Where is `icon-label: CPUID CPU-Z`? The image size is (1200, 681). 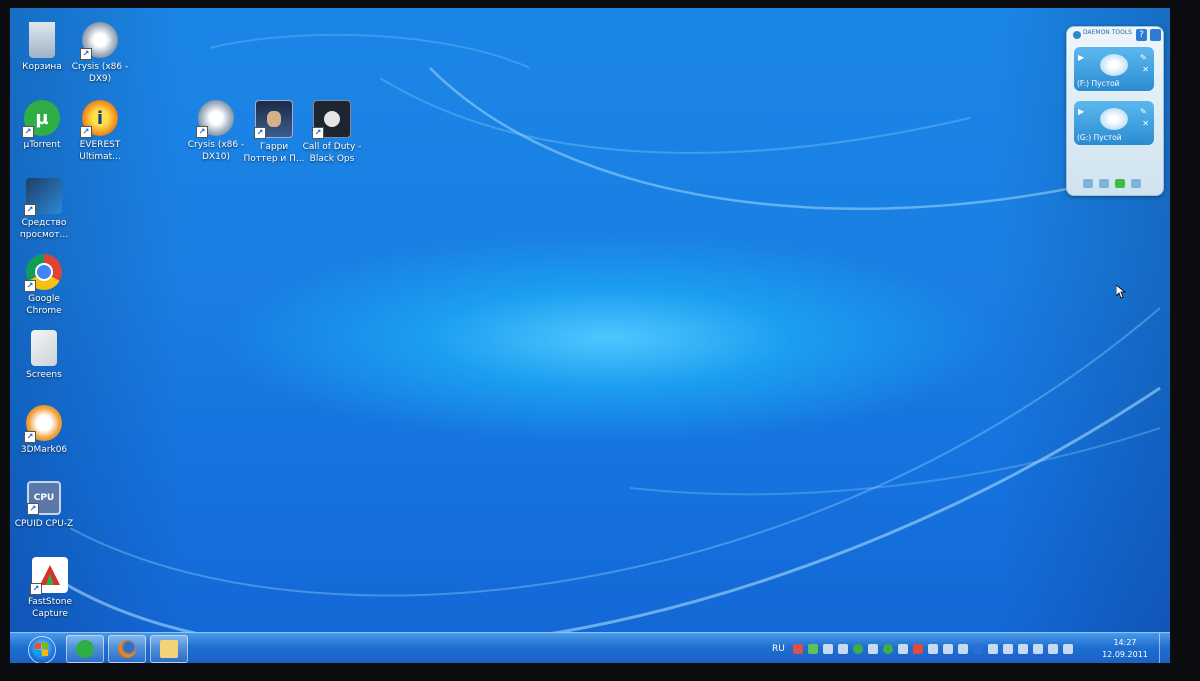 icon-label: CPUID CPU-Z is located at coordinates (44, 524).